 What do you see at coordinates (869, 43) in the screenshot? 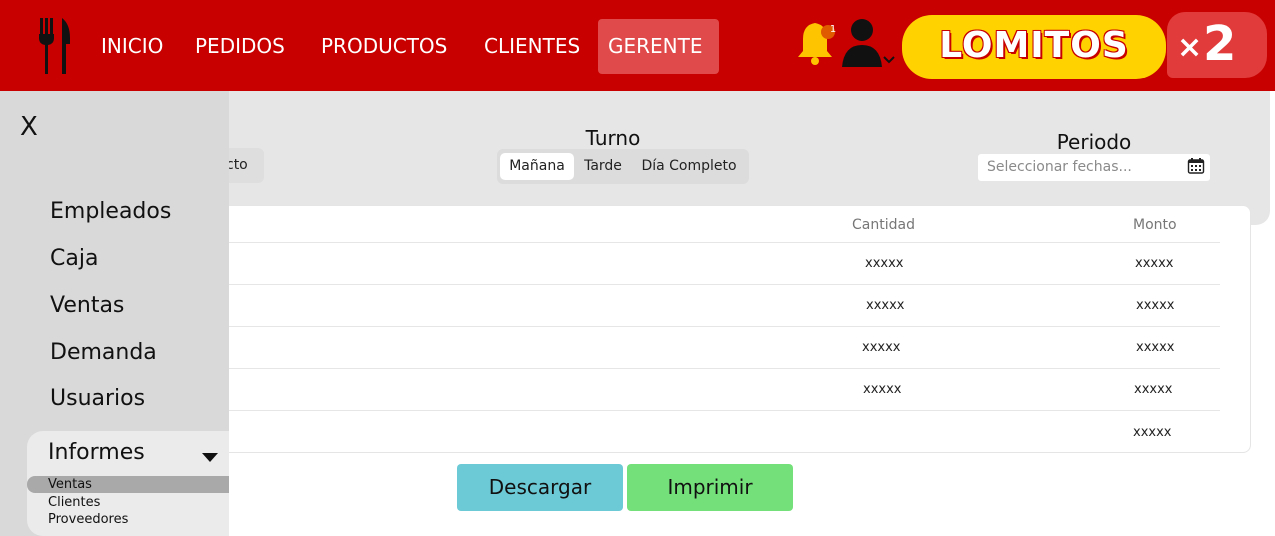
I see `user-icon` at bounding box center [869, 43].